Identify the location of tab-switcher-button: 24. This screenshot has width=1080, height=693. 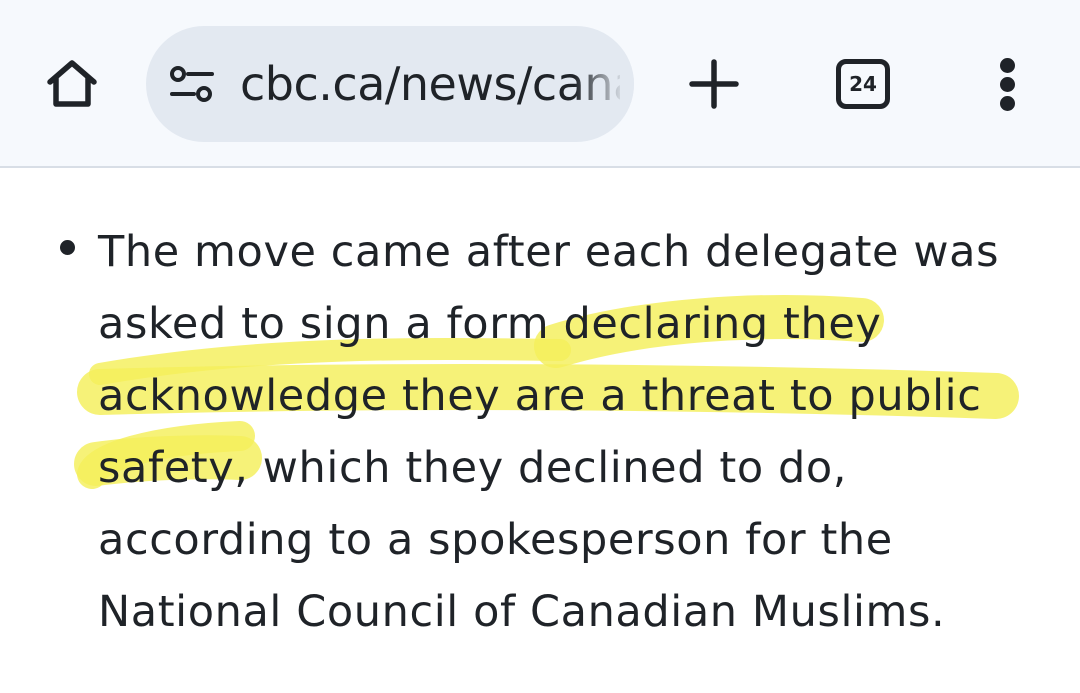
(863, 84).